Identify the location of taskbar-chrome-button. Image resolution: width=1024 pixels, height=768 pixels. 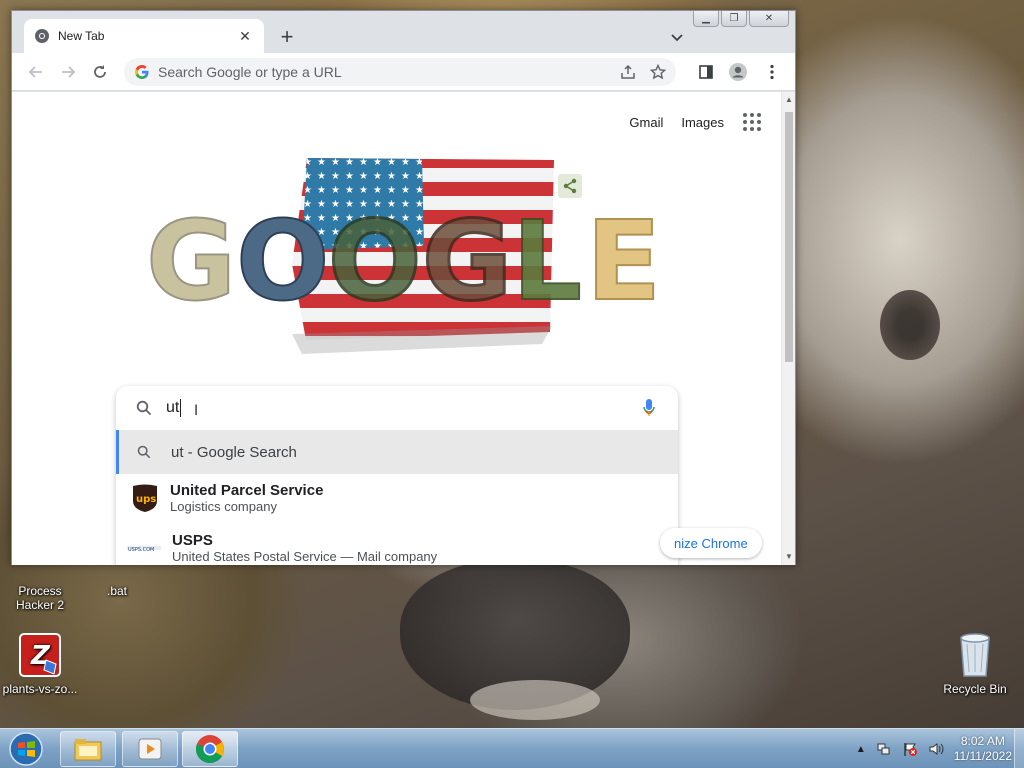
(210, 749).